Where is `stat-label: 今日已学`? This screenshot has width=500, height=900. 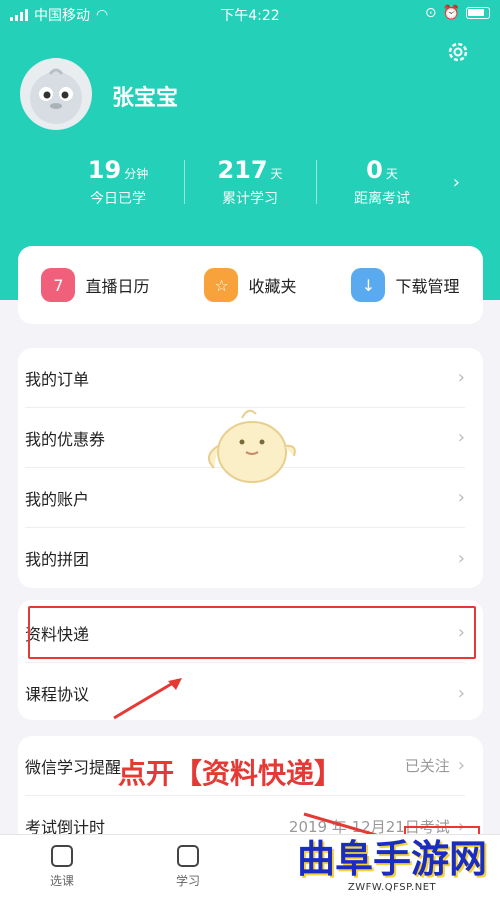 stat-label: 今日已学 is located at coordinates (118, 199).